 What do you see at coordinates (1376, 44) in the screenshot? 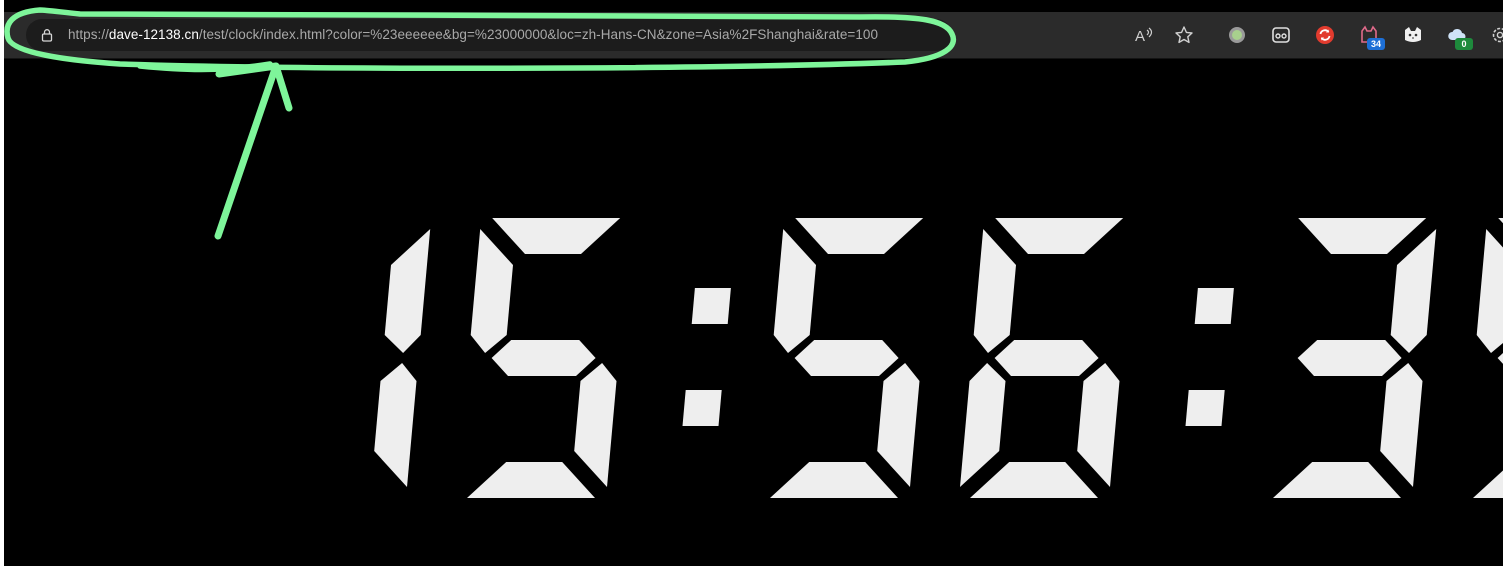
I see `cat-extension-badge: 34` at bounding box center [1376, 44].